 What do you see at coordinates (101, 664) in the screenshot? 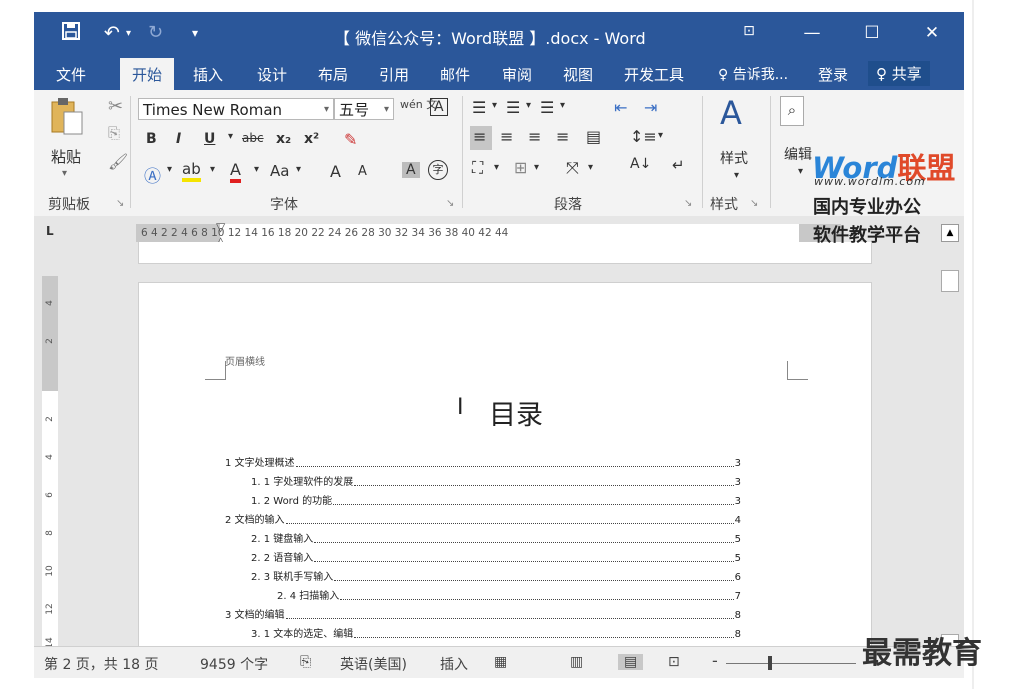
I see `page-count: 第 2 页，共 18 页` at bounding box center [101, 664].